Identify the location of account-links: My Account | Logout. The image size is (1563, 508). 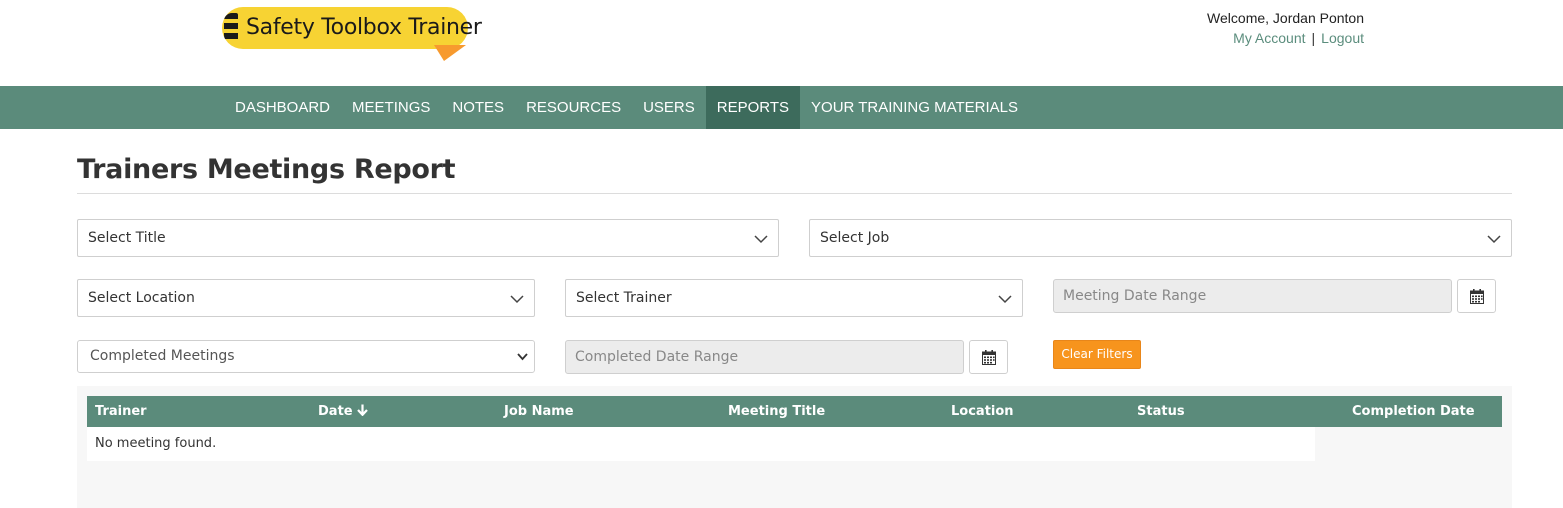
(1272, 38).